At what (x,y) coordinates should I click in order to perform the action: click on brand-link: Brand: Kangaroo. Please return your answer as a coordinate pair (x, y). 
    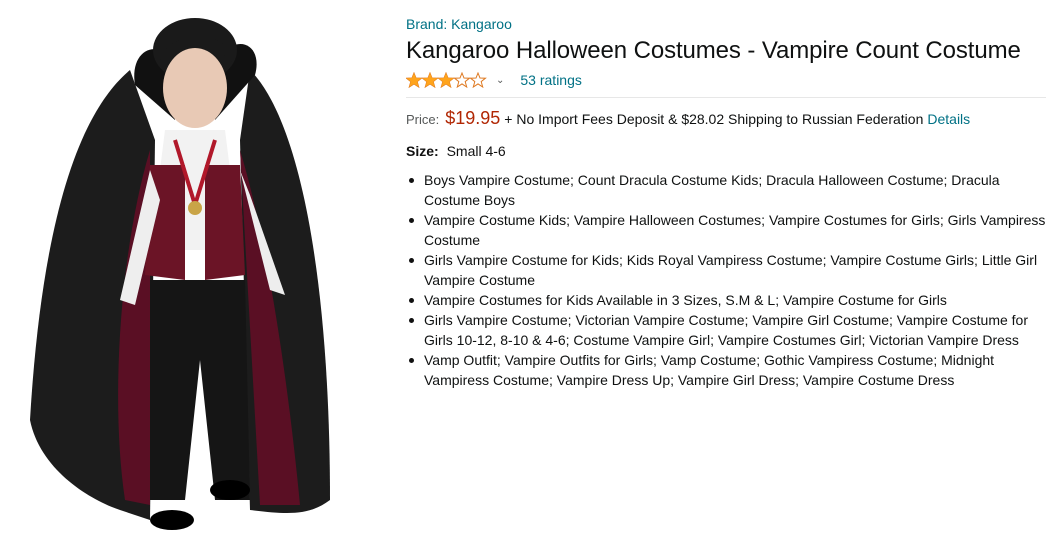
    Looking at the image, I should click on (459, 24).